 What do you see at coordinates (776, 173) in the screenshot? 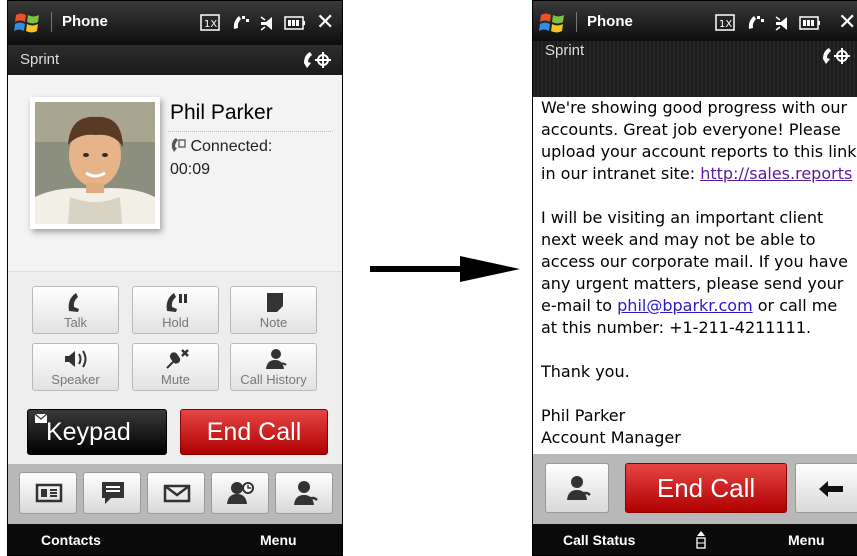
I see `sales-reports-link: http://sales.reports` at bounding box center [776, 173].